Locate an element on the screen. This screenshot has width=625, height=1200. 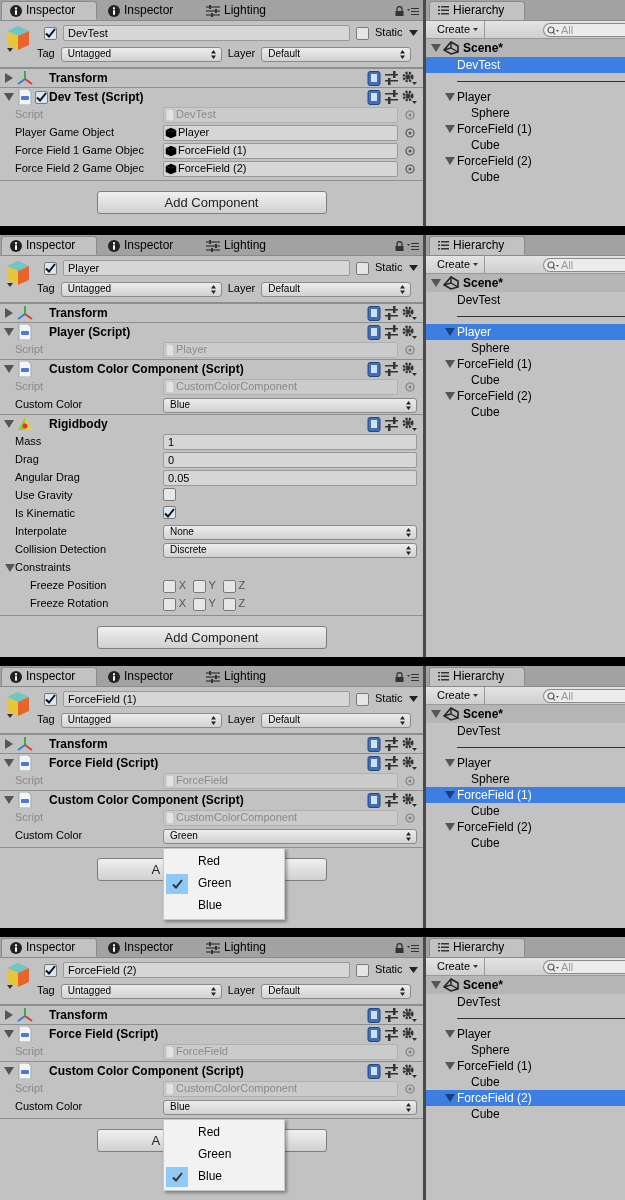
component-title: Custom Color Component (Script) is located at coordinates (146, 1071).